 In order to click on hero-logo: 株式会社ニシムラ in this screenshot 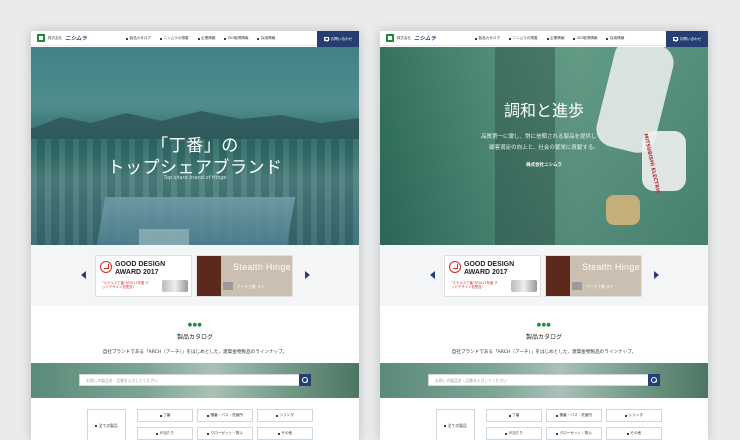, I will do `click(544, 165)`.